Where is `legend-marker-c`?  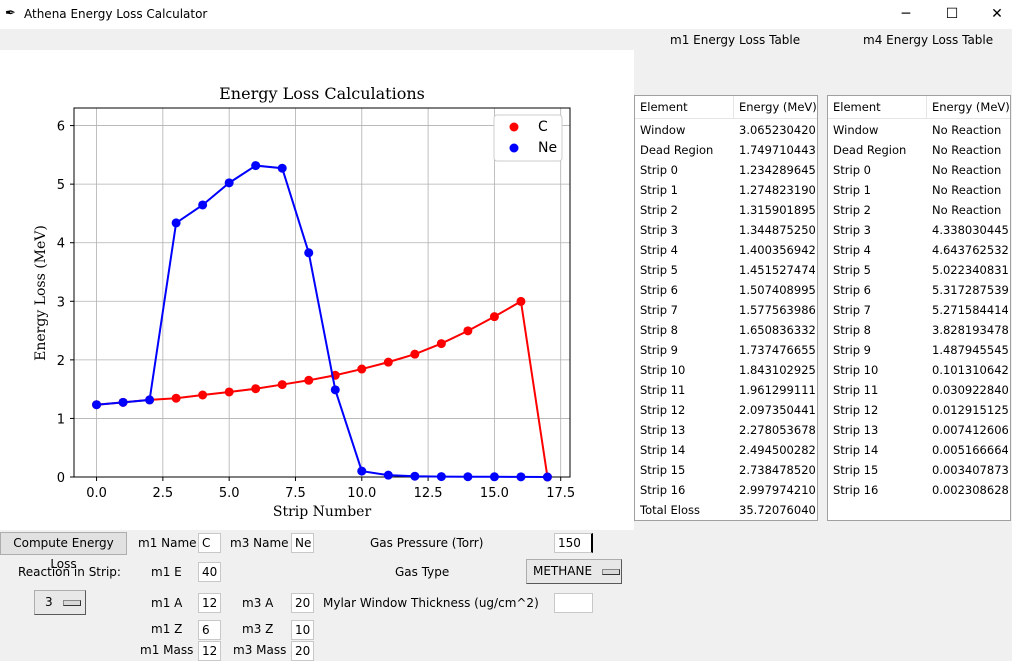
legend-marker-c is located at coordinates (514, 127).